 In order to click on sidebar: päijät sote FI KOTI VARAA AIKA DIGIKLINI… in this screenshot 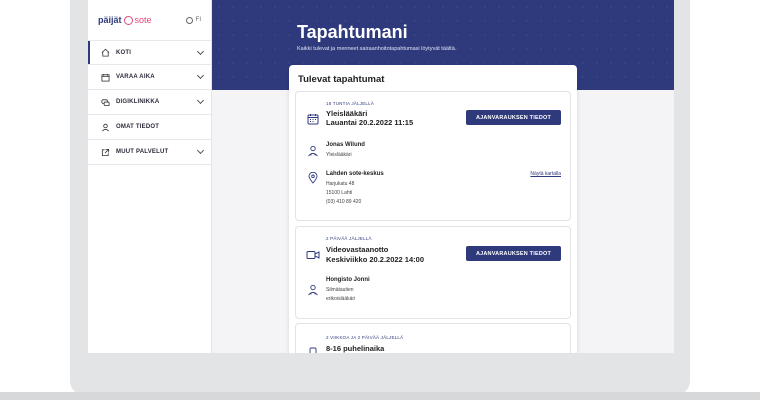, I will do `click(150, 176)`.